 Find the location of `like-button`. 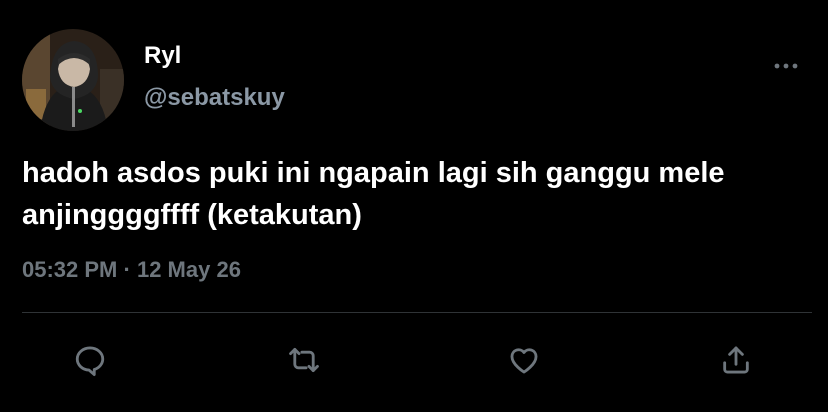

like-button is located at coordinates (524, 360).